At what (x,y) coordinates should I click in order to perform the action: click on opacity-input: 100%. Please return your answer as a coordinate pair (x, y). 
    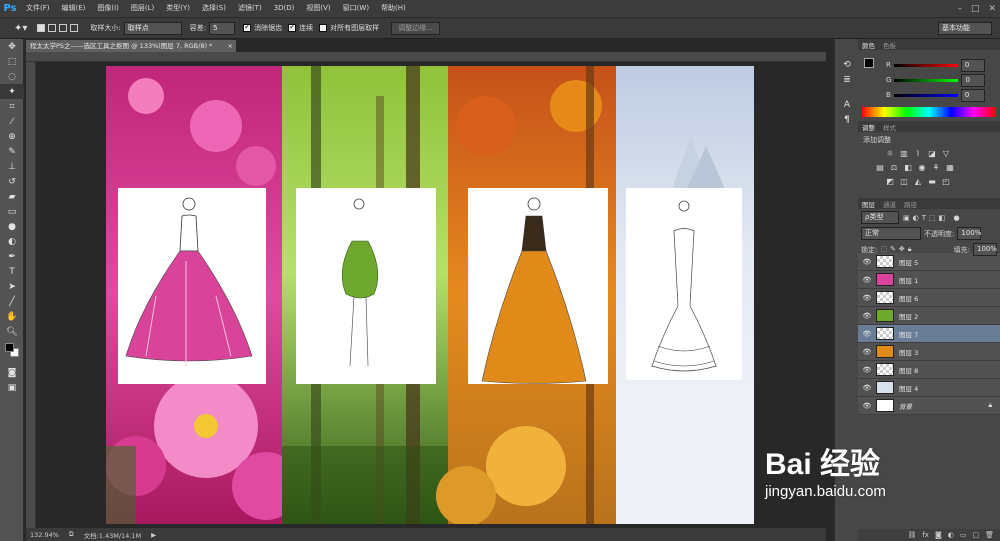
    Looking at the image, I should click on (969, 233).